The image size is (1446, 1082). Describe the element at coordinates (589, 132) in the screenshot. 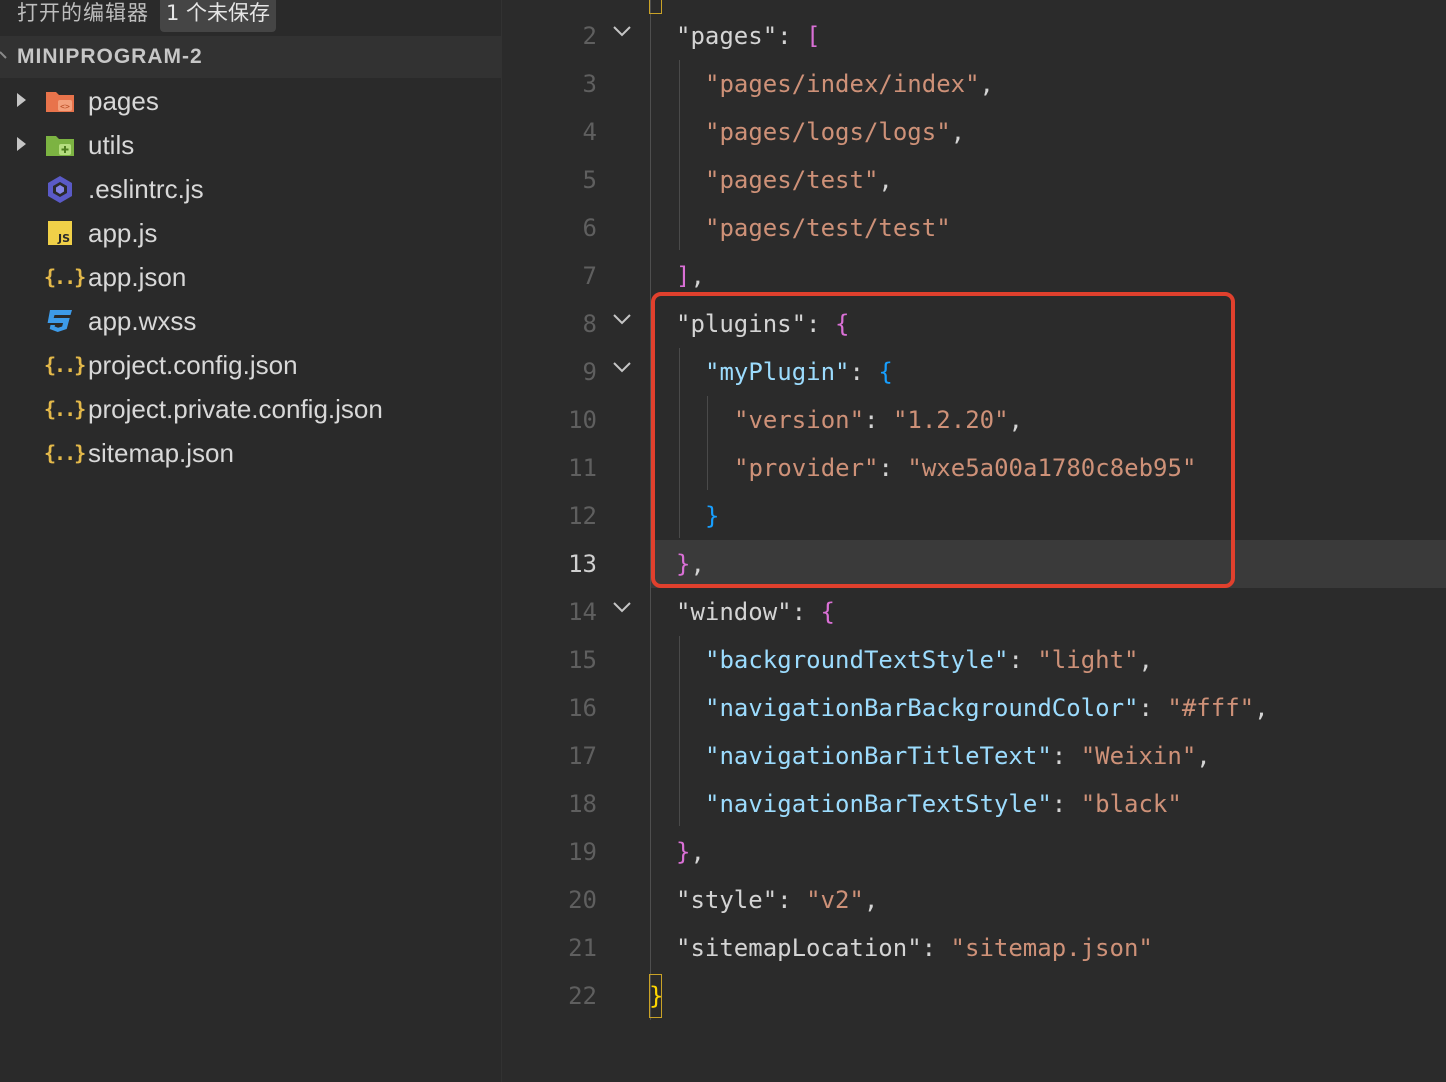

I see `line-number: 4` at that location.